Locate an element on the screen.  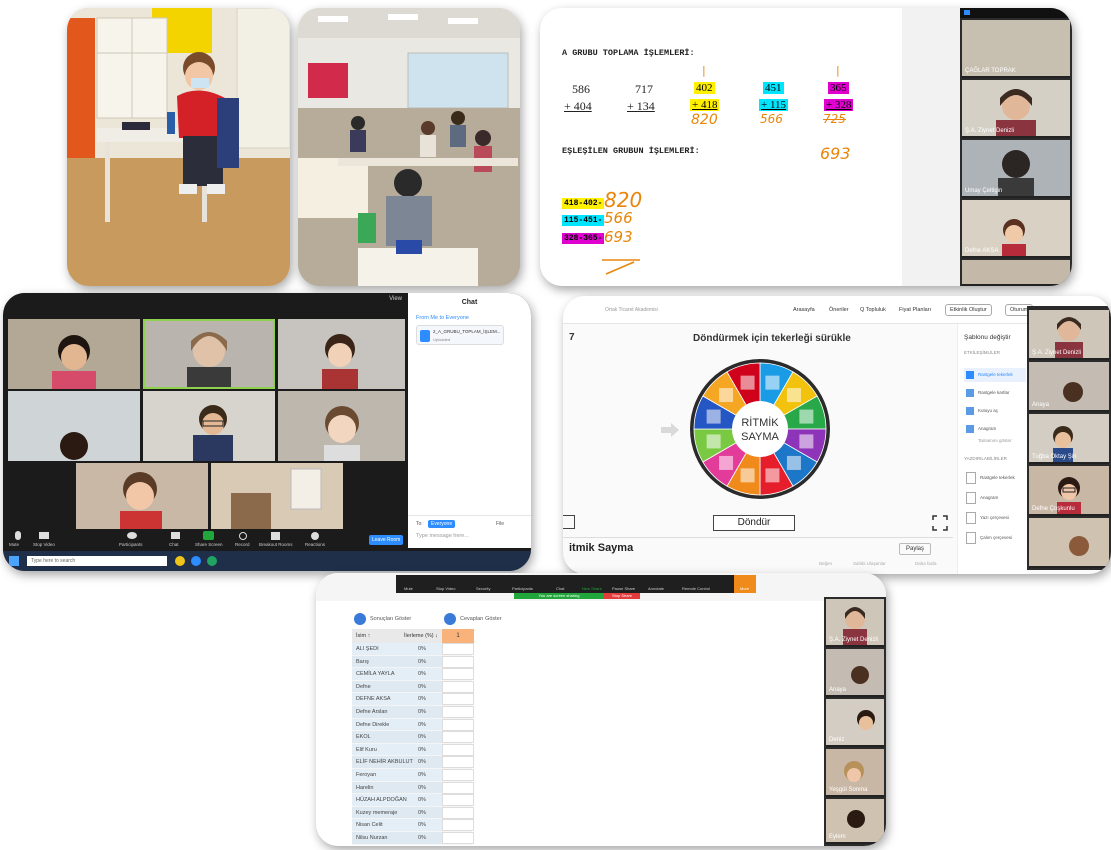
table-row: Defne 0% is located at coordinates (413, 687).